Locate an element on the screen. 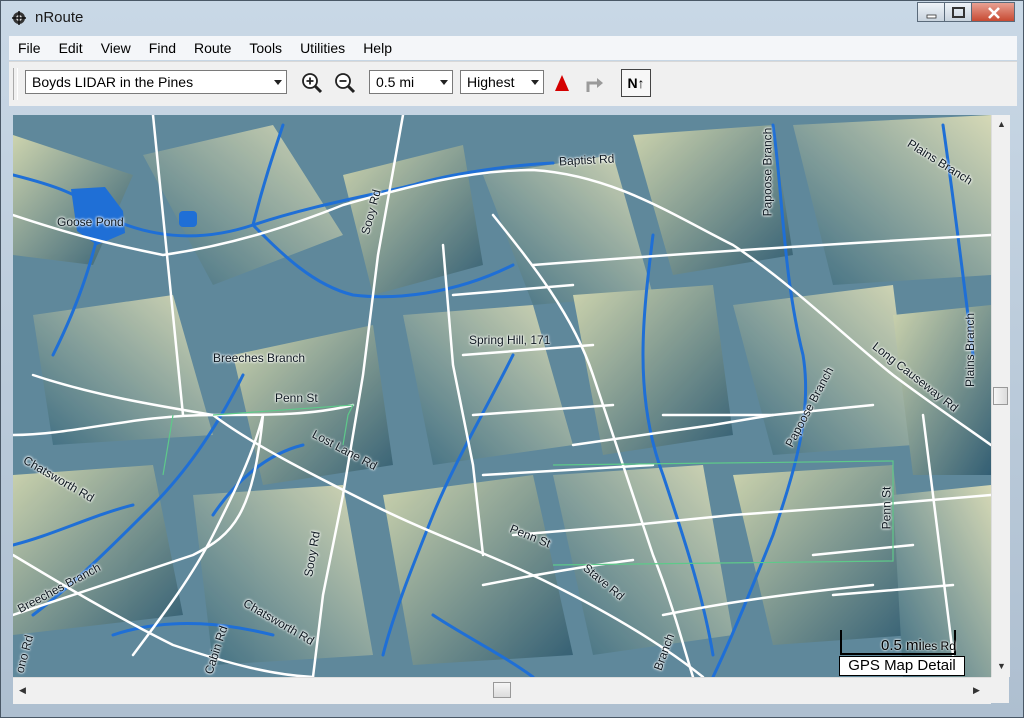  menu-file: File is located at coordinates (29, 48).